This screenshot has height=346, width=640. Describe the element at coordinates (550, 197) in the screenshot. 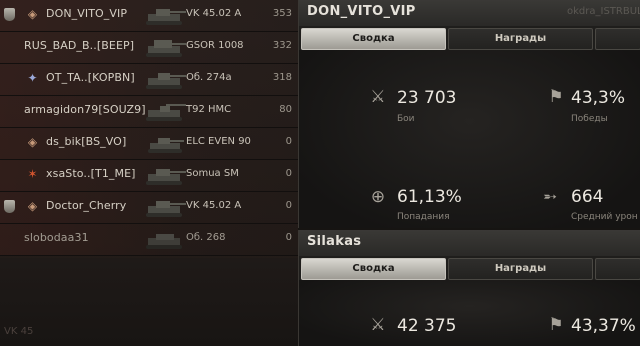

I see `shell-icon: ➵` at that location.